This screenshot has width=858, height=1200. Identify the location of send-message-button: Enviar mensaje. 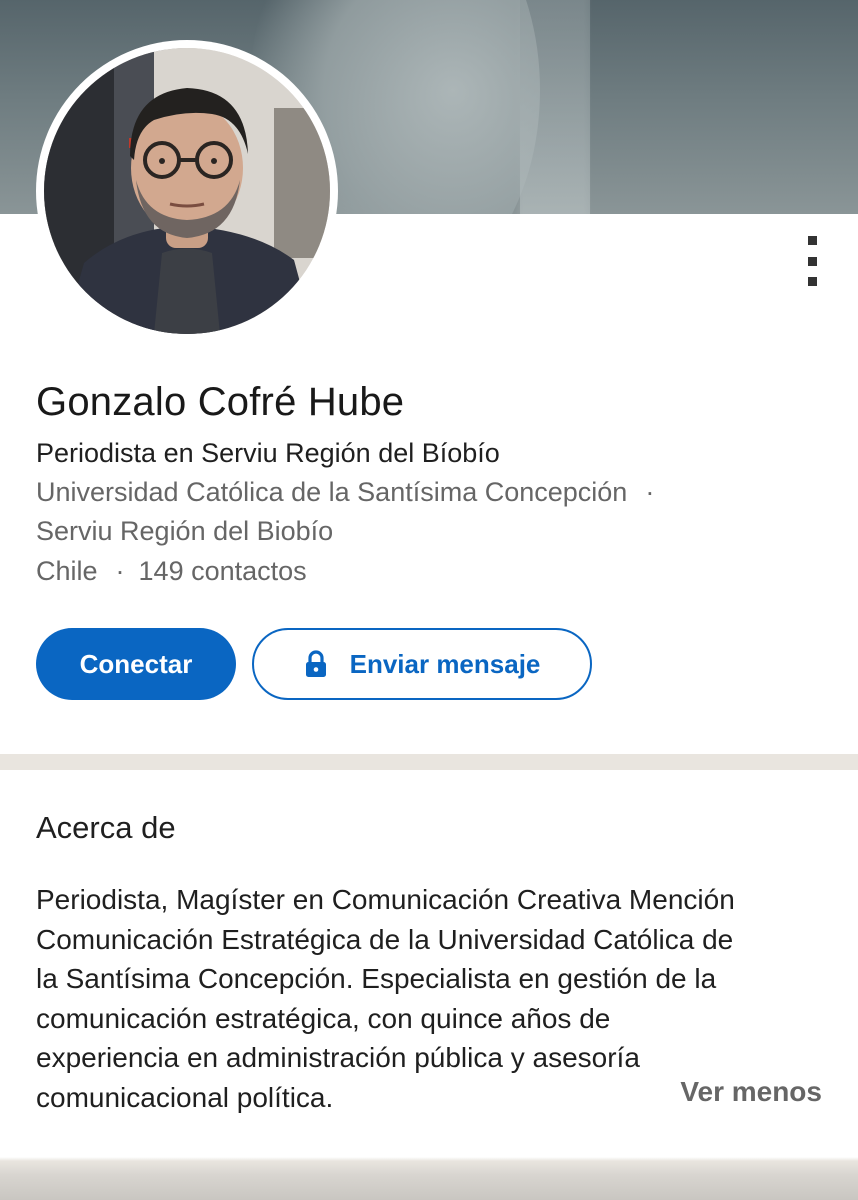
(422, 664).